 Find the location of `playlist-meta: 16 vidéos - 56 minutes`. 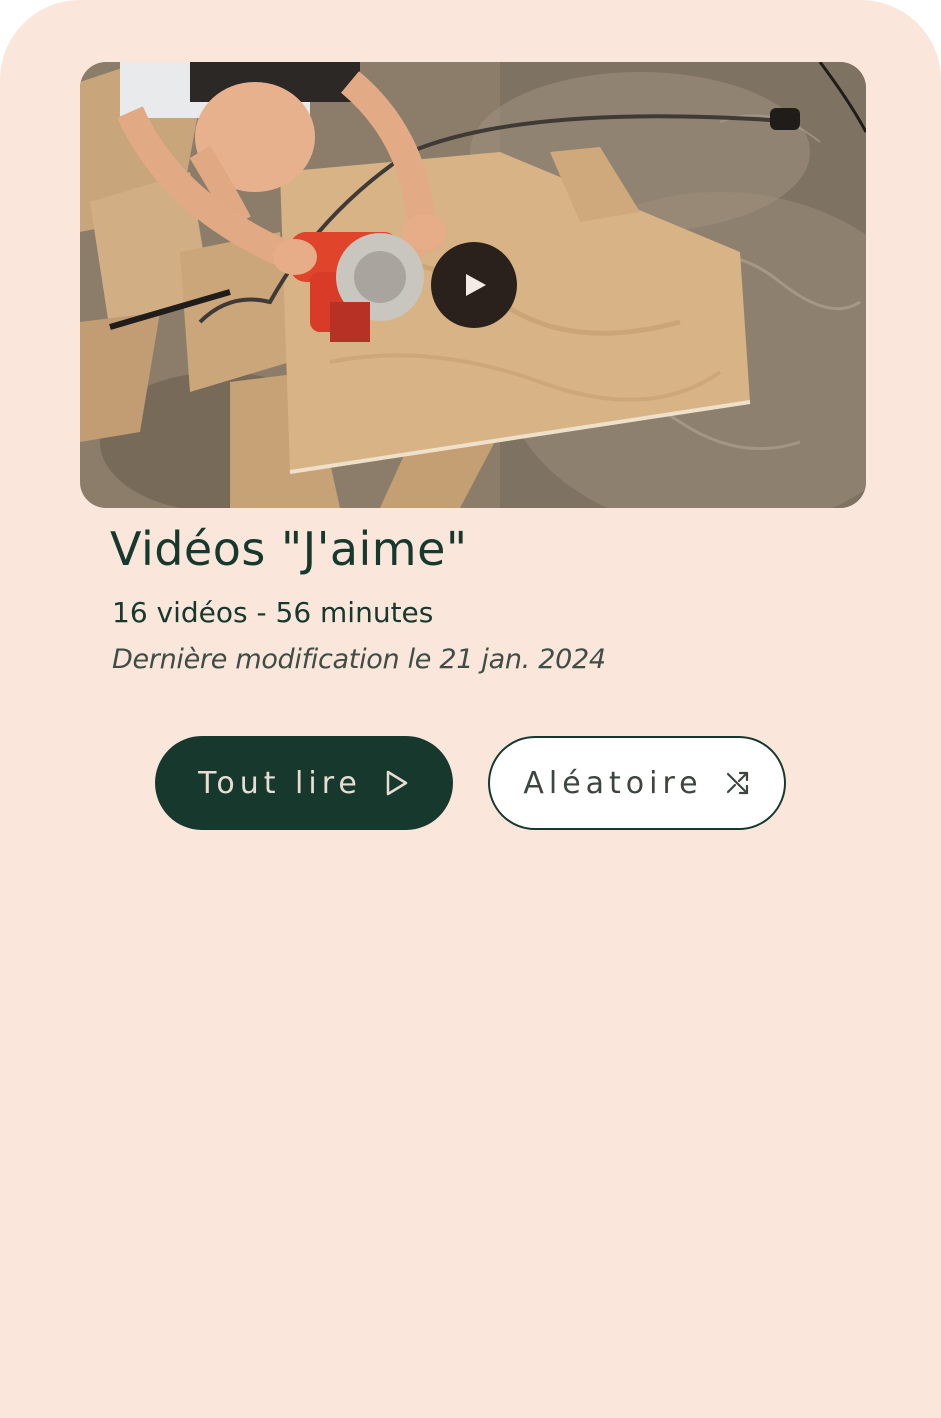

playlist-meta: 16 vidéos - 56 minutes is located at coordinates (273, 612).